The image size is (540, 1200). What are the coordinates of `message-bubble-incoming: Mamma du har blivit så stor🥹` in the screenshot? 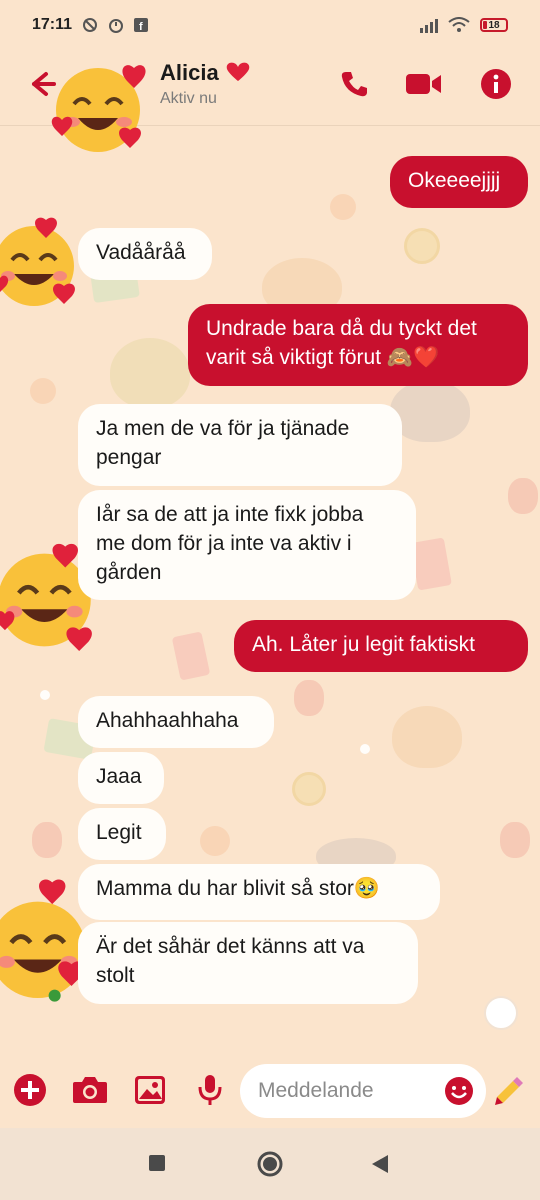 It's located at (259, 892).